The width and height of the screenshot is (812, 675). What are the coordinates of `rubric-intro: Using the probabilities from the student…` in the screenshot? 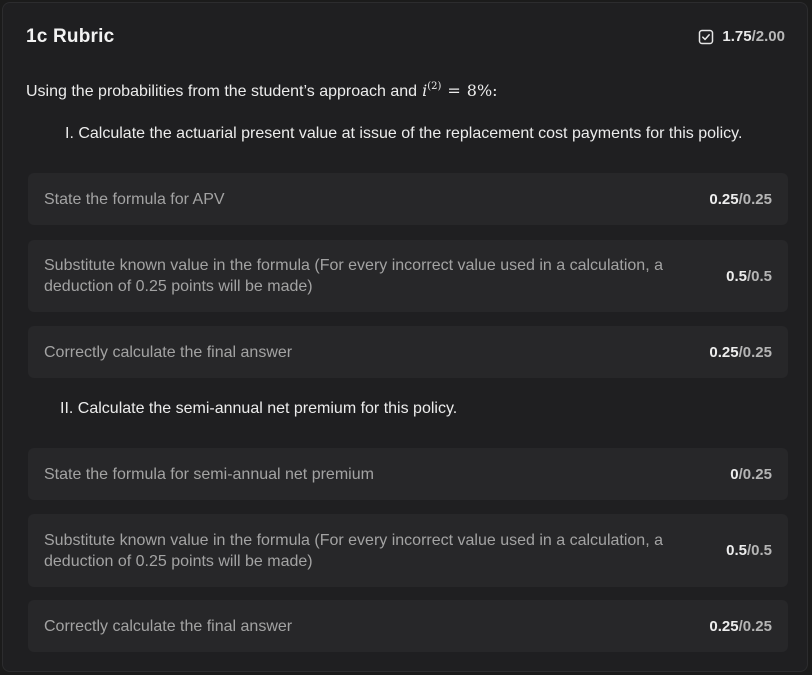 It's located at (262, 91).